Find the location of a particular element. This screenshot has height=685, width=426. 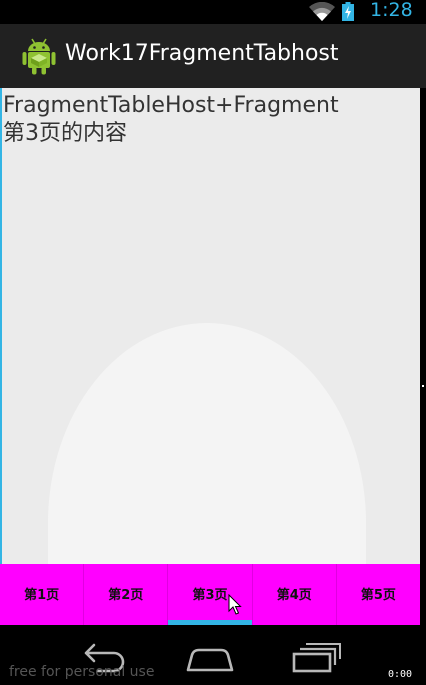

tab-label: 第4页 is located at coordinates (294, 595).